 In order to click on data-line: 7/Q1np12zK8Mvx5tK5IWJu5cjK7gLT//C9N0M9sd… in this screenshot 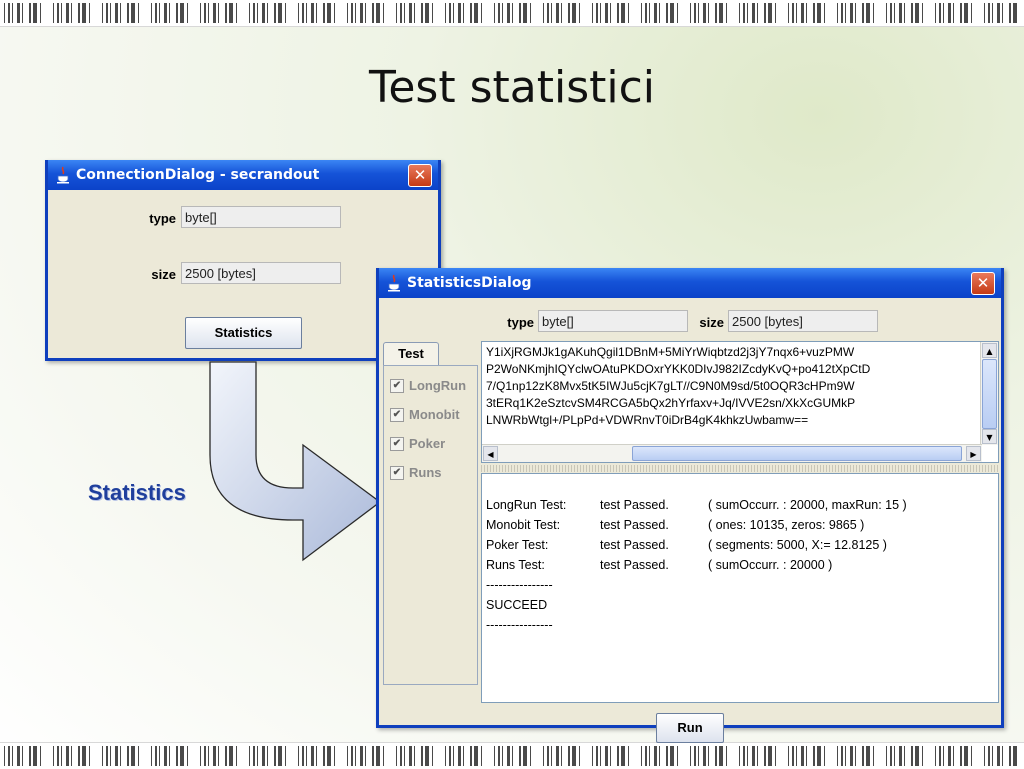, I will do `click(670, 386)`.